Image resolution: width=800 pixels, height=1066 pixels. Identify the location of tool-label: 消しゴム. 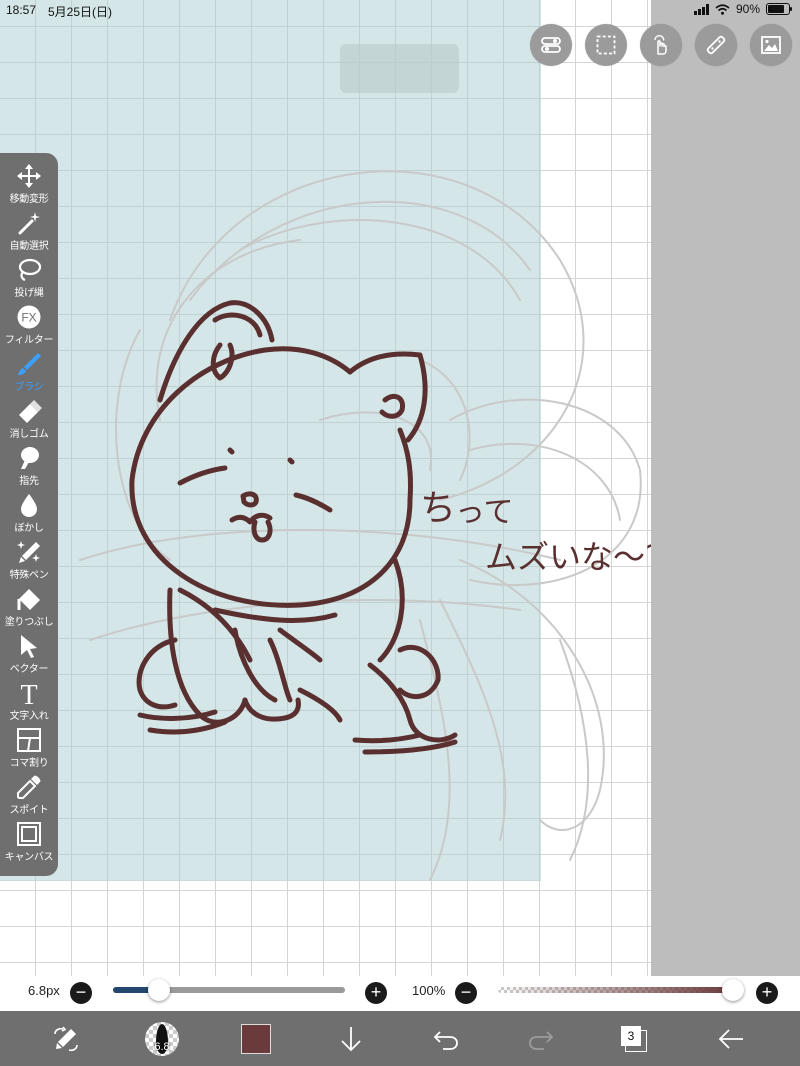
(29, 434).